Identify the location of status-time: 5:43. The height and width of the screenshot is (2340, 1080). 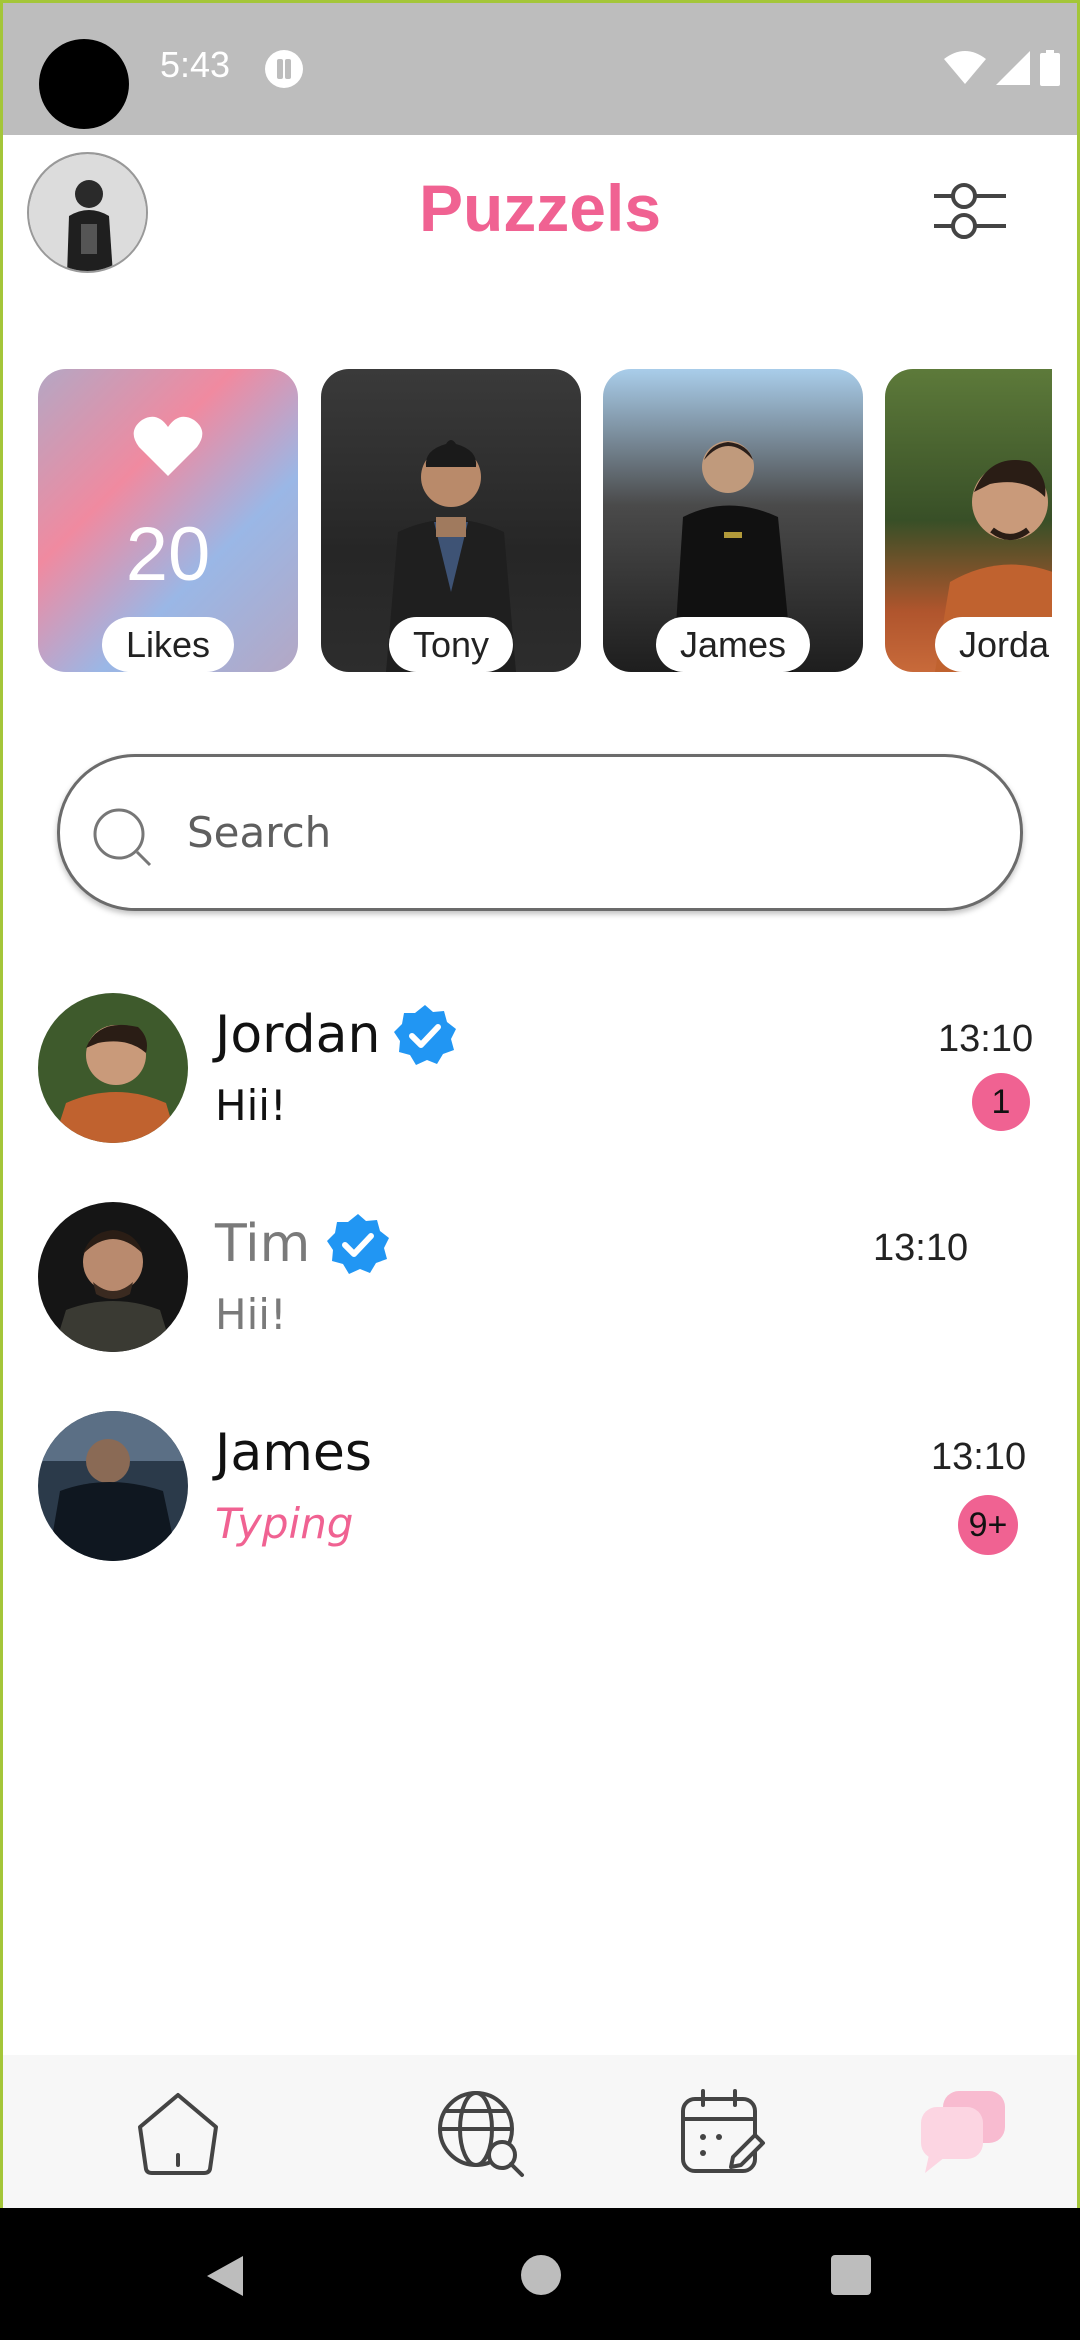
(195, 64).